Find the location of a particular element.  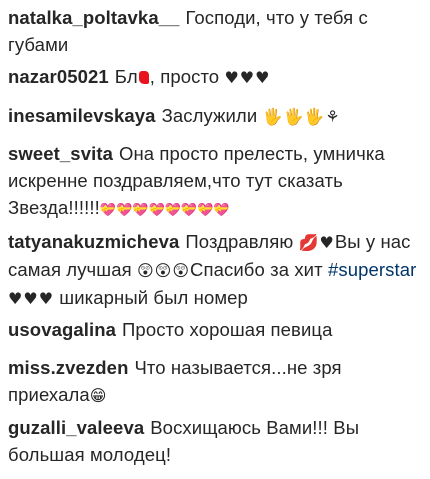

comment-text: Поздравляю is located at coordinates (239, 241).